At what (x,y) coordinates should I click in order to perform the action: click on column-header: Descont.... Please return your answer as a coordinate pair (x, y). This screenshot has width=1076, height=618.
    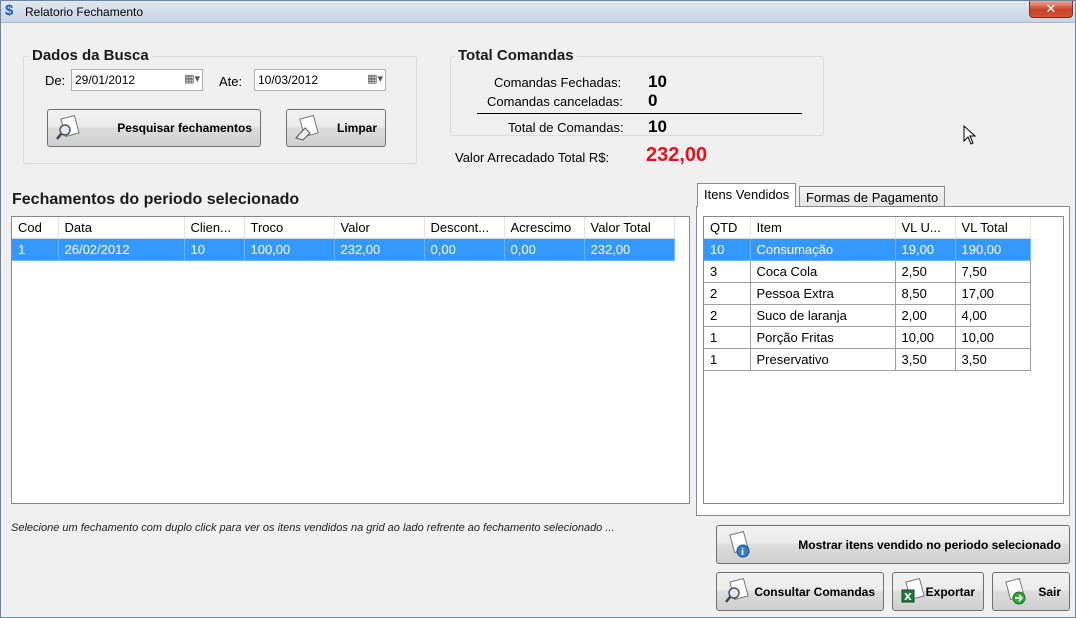
    Looking at the image, I should click on (464, 228).